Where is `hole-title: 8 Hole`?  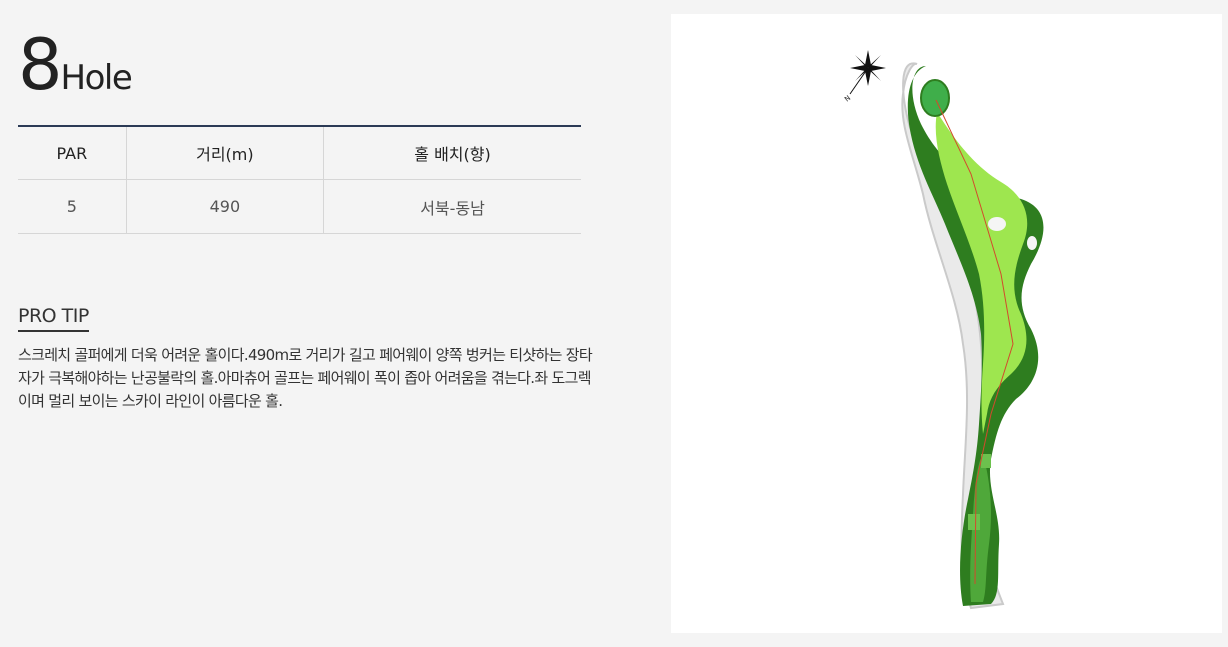
hole-title: 8 Hole is located at coordinates (75, 65).